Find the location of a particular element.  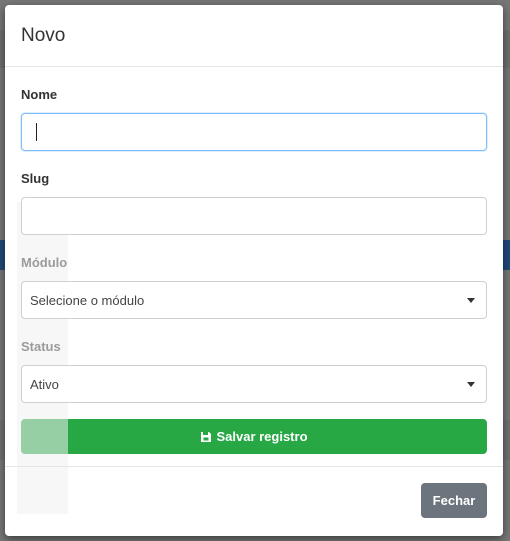

close-button: Fechar is located at coordinates (454, 500).